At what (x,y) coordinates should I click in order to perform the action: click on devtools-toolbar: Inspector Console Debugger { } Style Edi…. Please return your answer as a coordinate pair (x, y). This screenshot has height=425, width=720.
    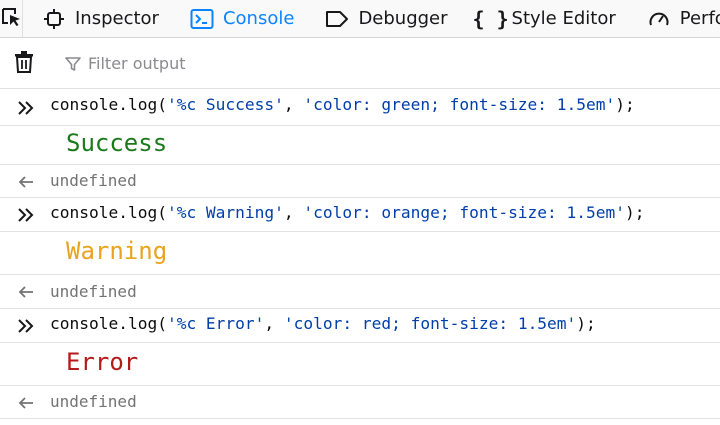
    Looking at the image, I should click on (360, 19).